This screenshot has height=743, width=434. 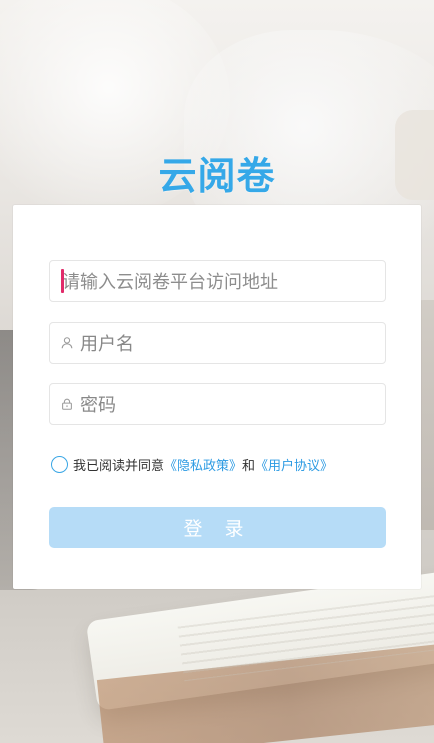 I want to click on user-icon, so click(x=67, y=343).